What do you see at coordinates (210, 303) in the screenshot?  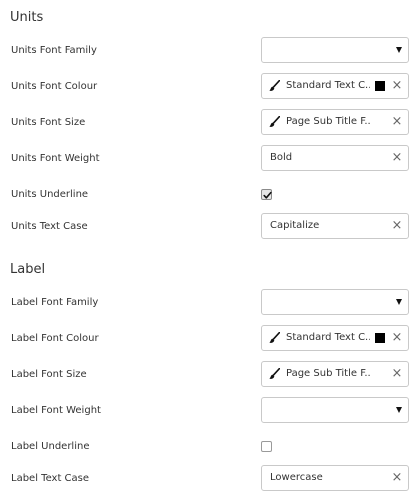 I see `label-font-family-row: Label Font Family` at bounding box center [210, 303].